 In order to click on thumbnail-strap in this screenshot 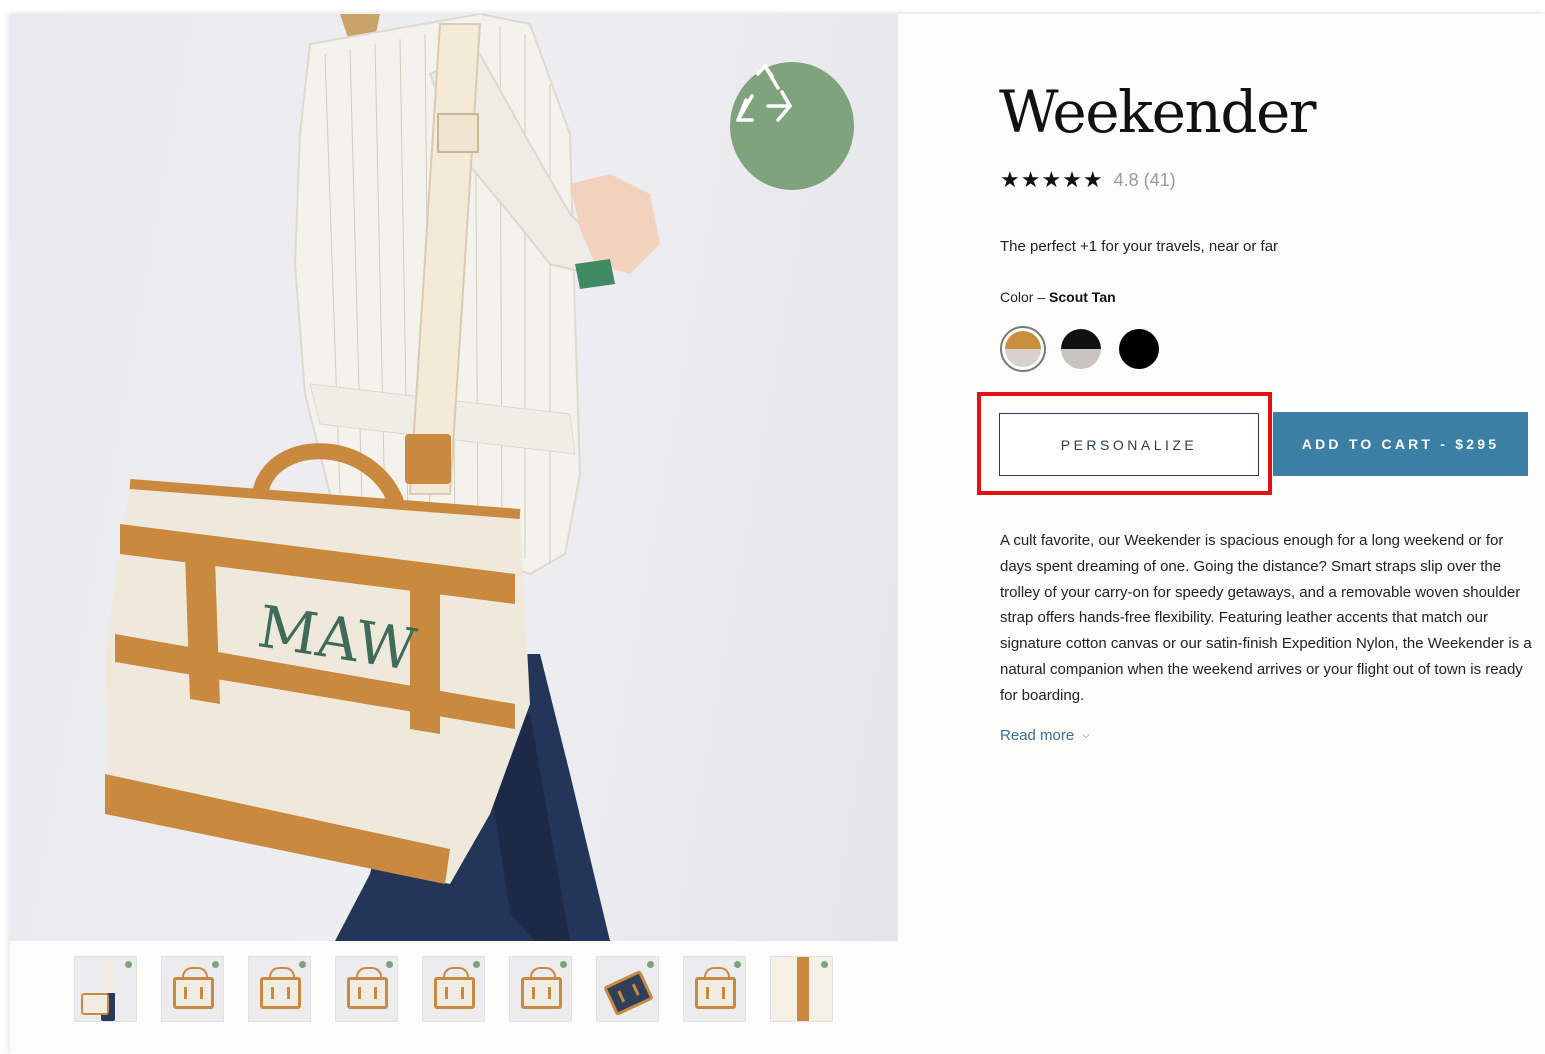, I will do `click(803, 989)`.